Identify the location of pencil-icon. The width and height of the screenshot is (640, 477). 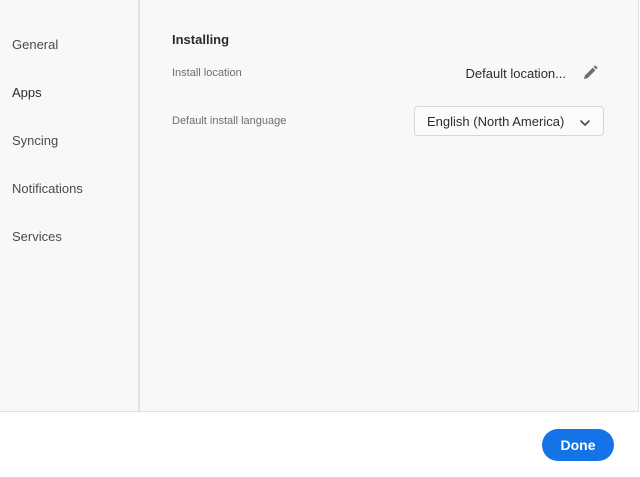
(590, 73).